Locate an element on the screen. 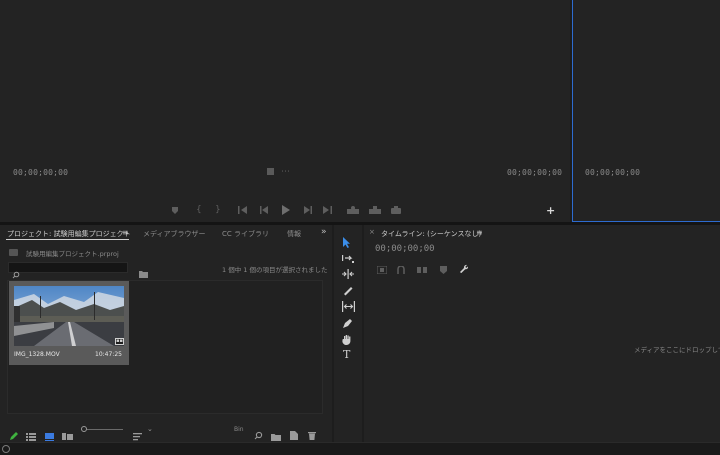 The height and width of the screenshot is (455, 720). timeline-timecode: 00;00;00;00 is located at coordinates (405, 249).